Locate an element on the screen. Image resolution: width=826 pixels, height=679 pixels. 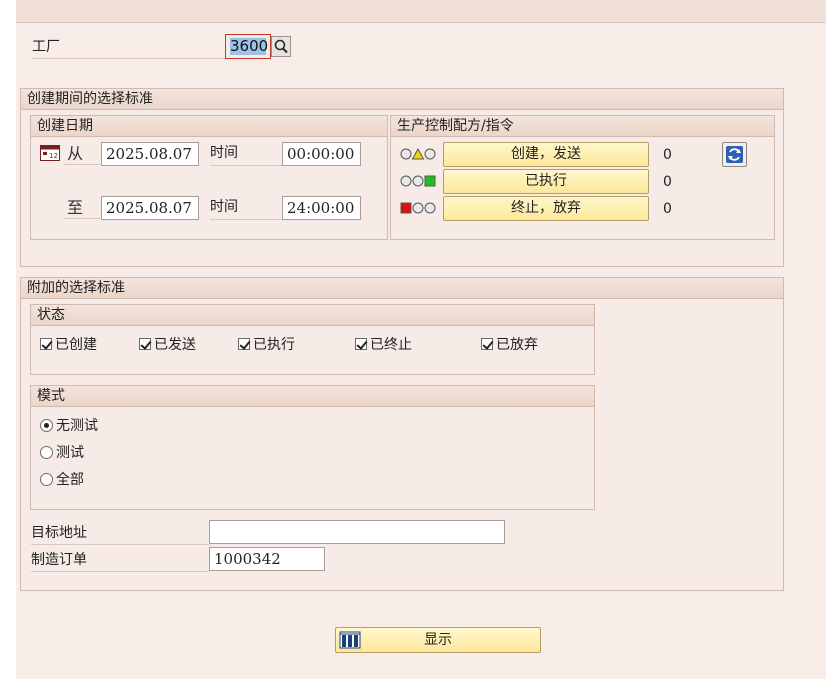
display-label: 显示 is located at coordinates (438, 640).